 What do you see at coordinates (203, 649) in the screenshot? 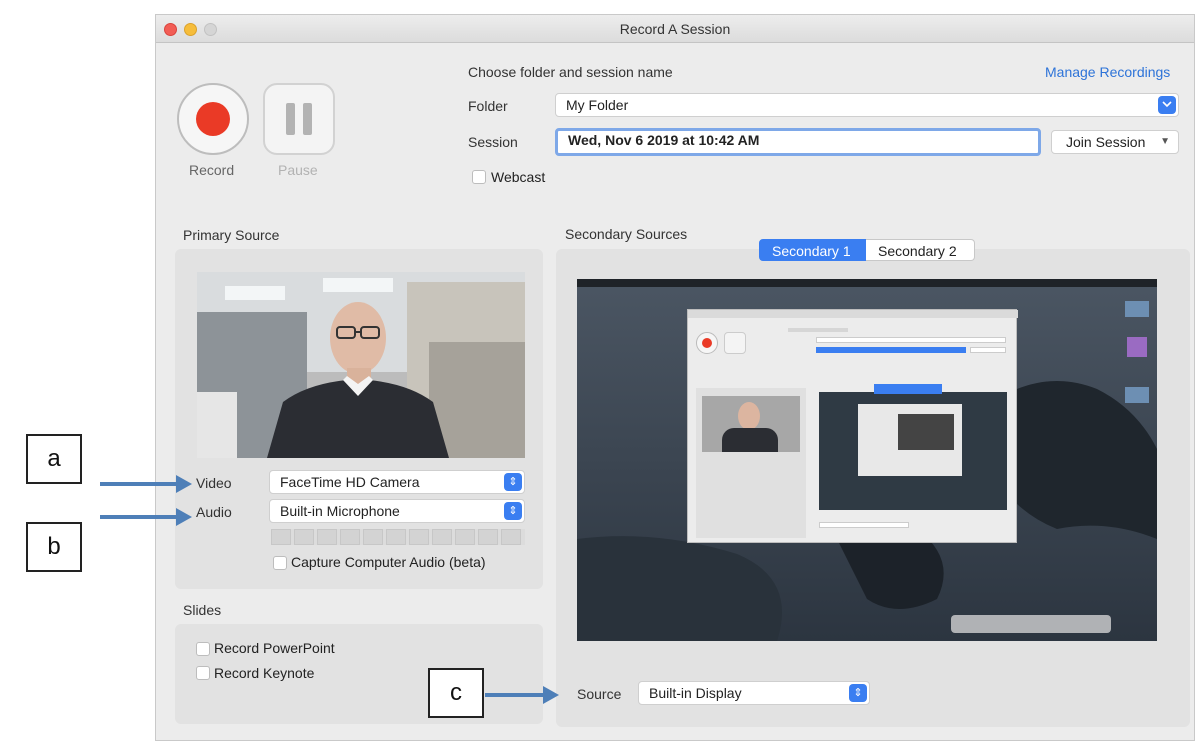
I see `record-powerpoint-checkbox` at bounding box center [203, 649].